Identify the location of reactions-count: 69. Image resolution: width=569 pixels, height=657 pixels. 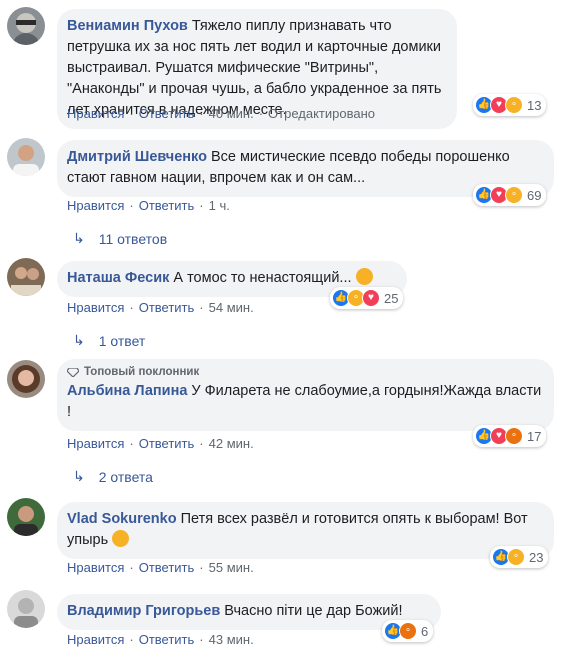
(534, 195).